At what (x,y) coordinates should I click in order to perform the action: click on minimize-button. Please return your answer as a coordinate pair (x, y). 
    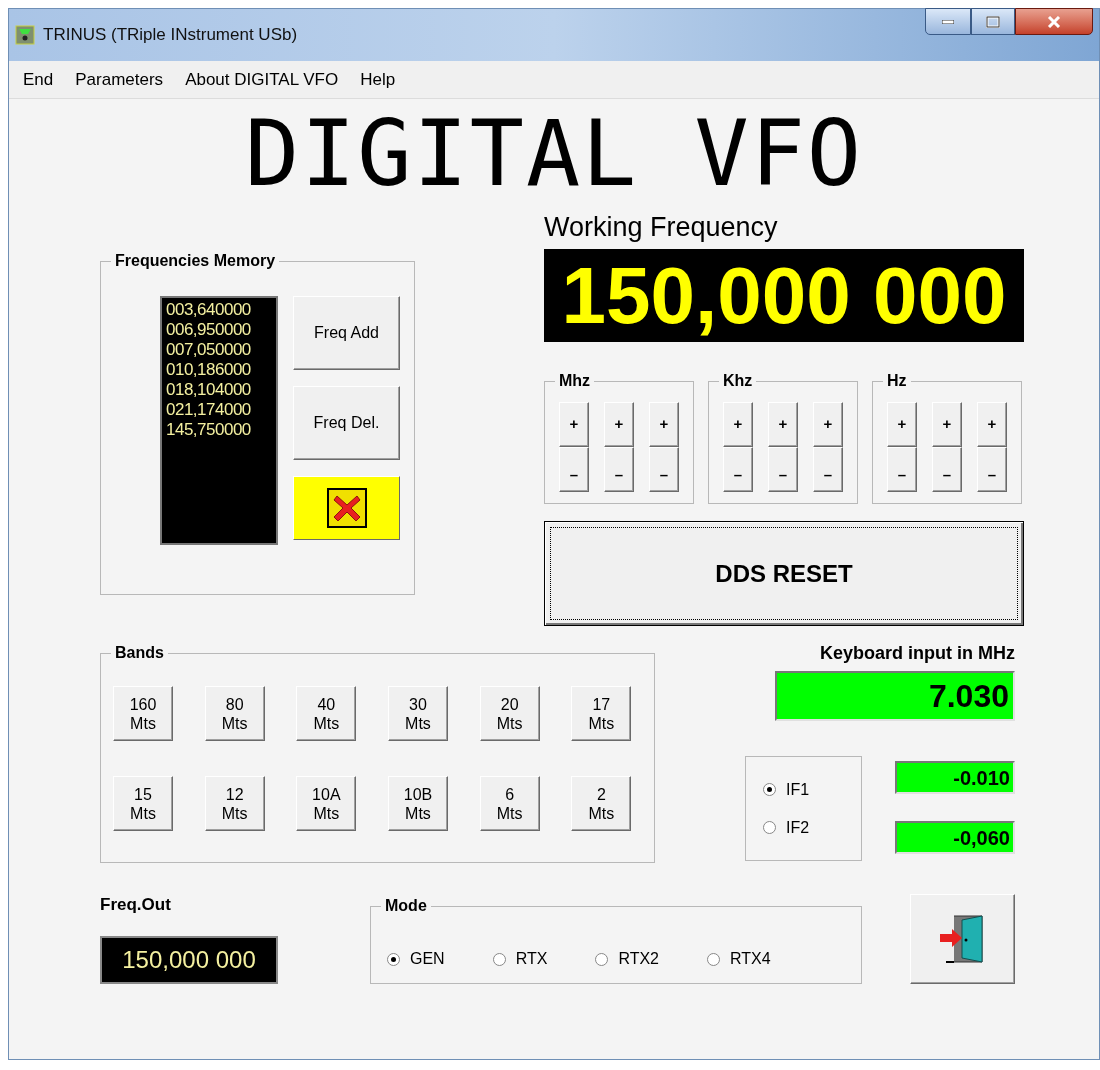
    Looking at the image, I should click on (948, 21).